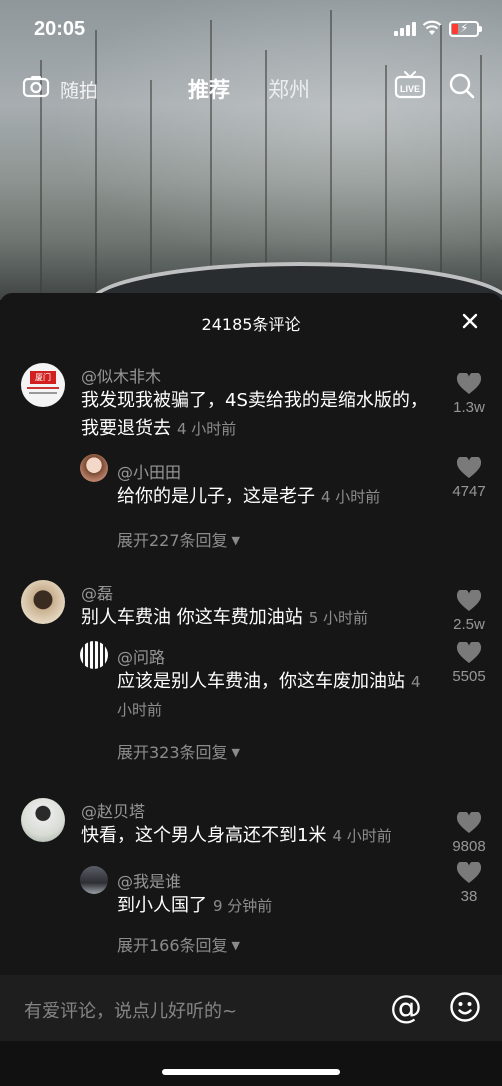 The height and width of the screenshot is (1086, 502). I want to click on like-count: 9808, so click(469, 846).